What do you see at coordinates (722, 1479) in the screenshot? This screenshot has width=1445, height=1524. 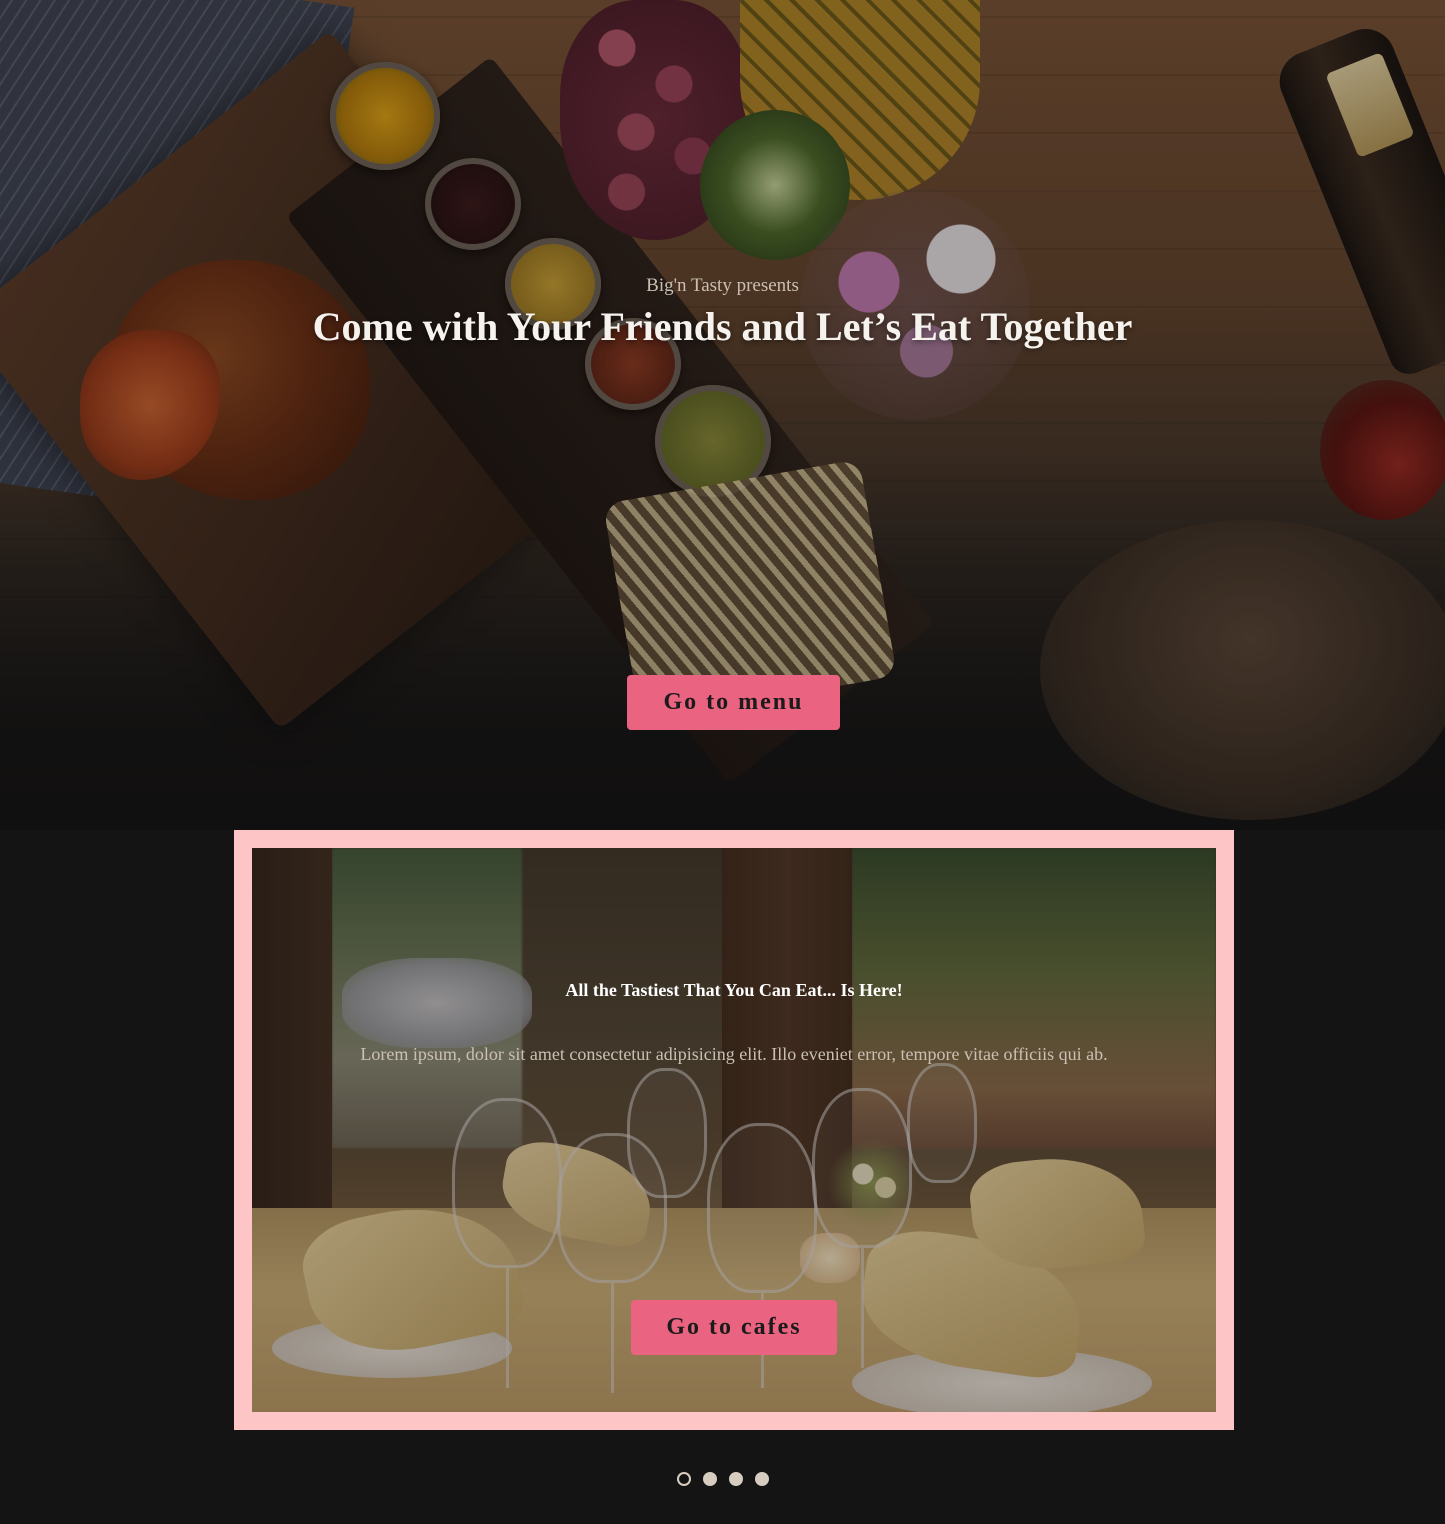 I see `carousel-pagination` at bounding box center [722, 1479].